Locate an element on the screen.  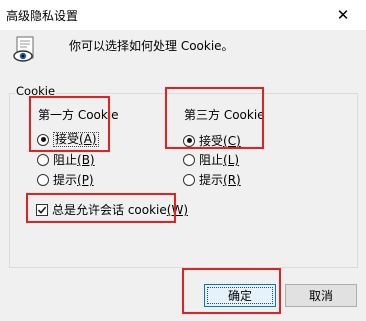
close-icon: ✕ is located at coordinates (343, 15).